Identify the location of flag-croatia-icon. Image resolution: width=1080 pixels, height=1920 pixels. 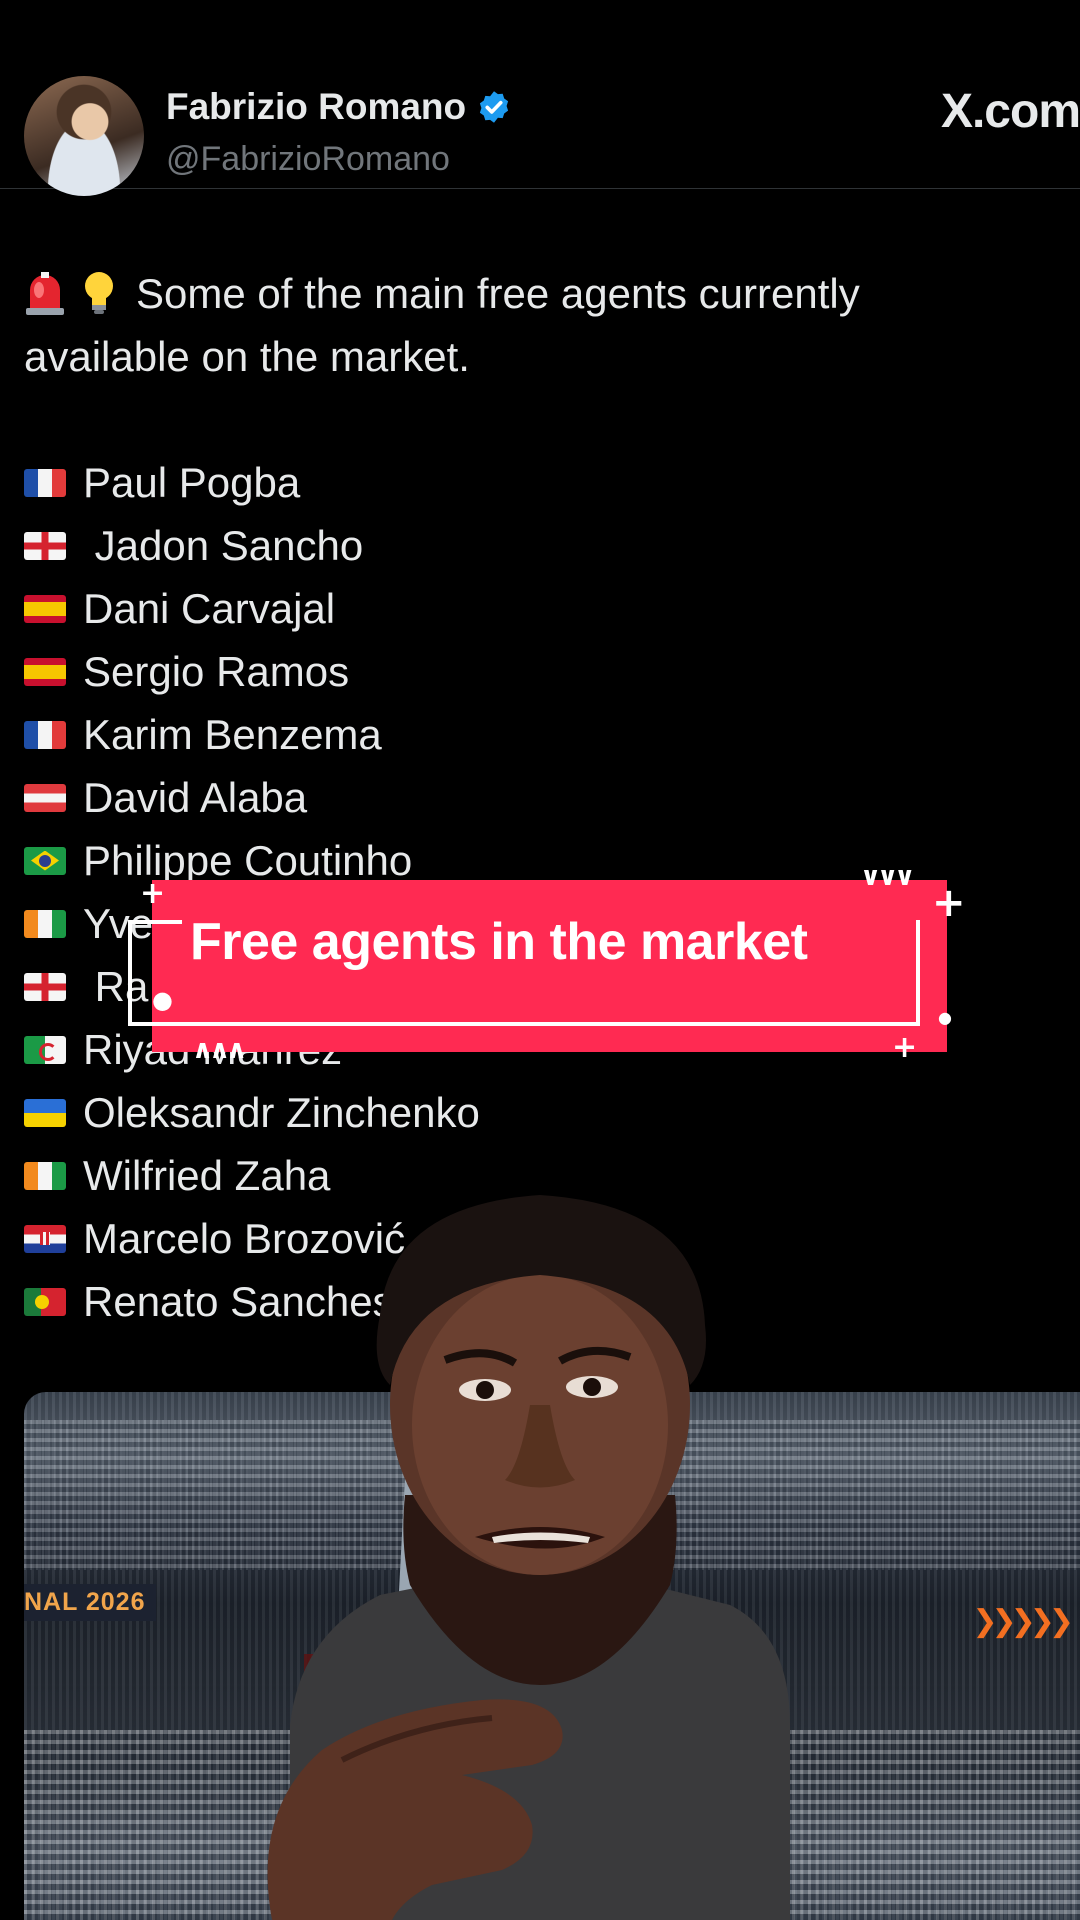
(45, 1238).